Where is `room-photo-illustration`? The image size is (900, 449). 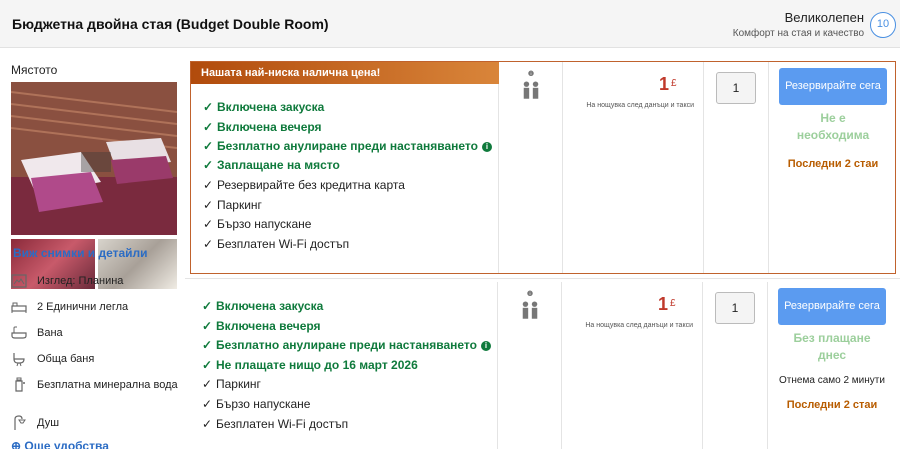
room-photo-illustration is located at coordinates (94, 158).